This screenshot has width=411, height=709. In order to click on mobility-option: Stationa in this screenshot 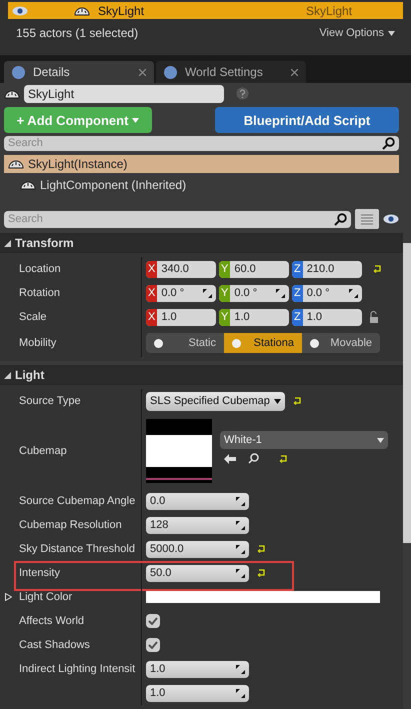, I will do `click(263, 343)`.